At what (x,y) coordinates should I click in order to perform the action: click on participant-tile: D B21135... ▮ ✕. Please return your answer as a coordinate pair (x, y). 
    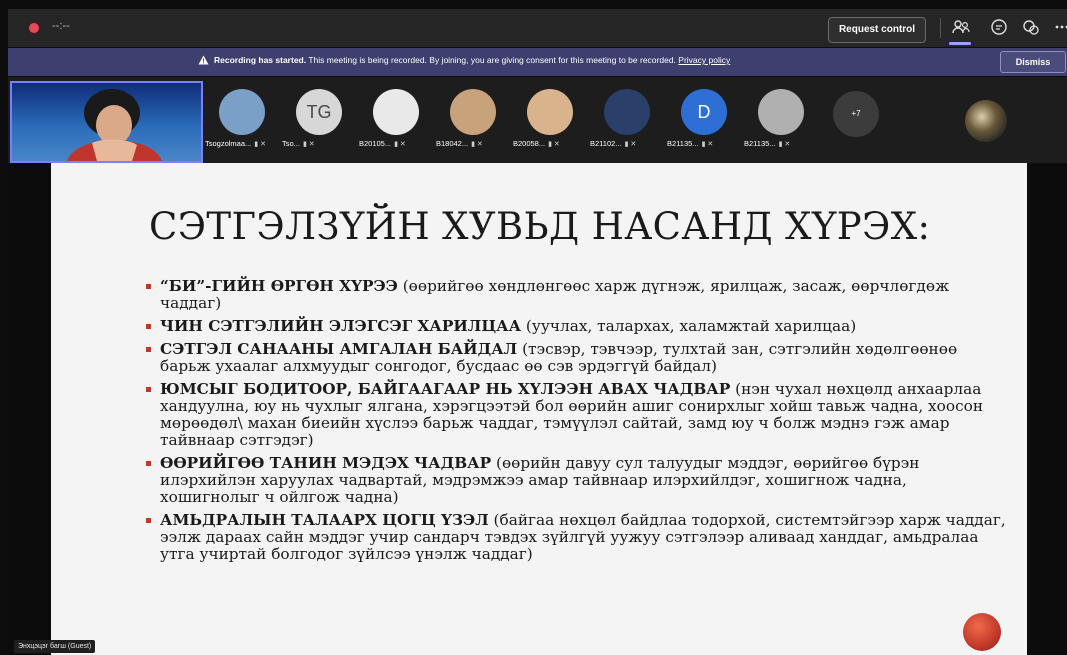
    Looking at the image, I should click on (707, 123).